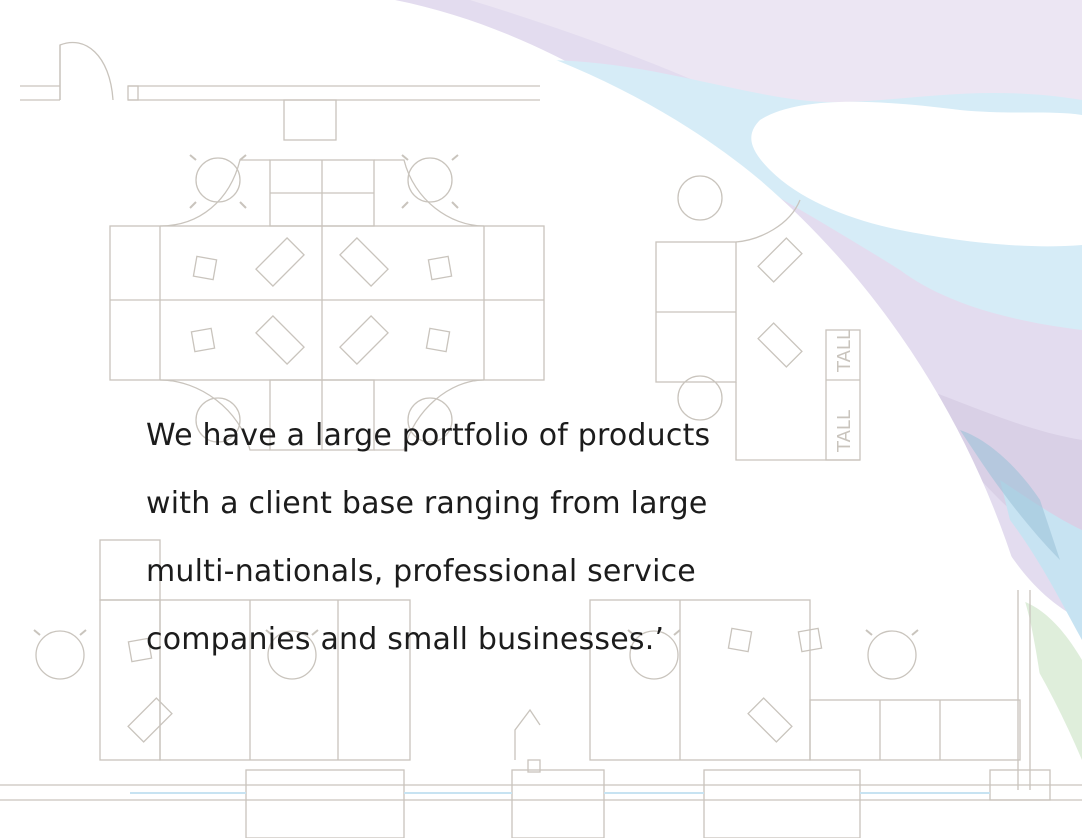 The image size is (1082, 838). Describe the element at coordinates (844, 351) in the screenshot. I see `tall-label-upper: TALL` at that location.